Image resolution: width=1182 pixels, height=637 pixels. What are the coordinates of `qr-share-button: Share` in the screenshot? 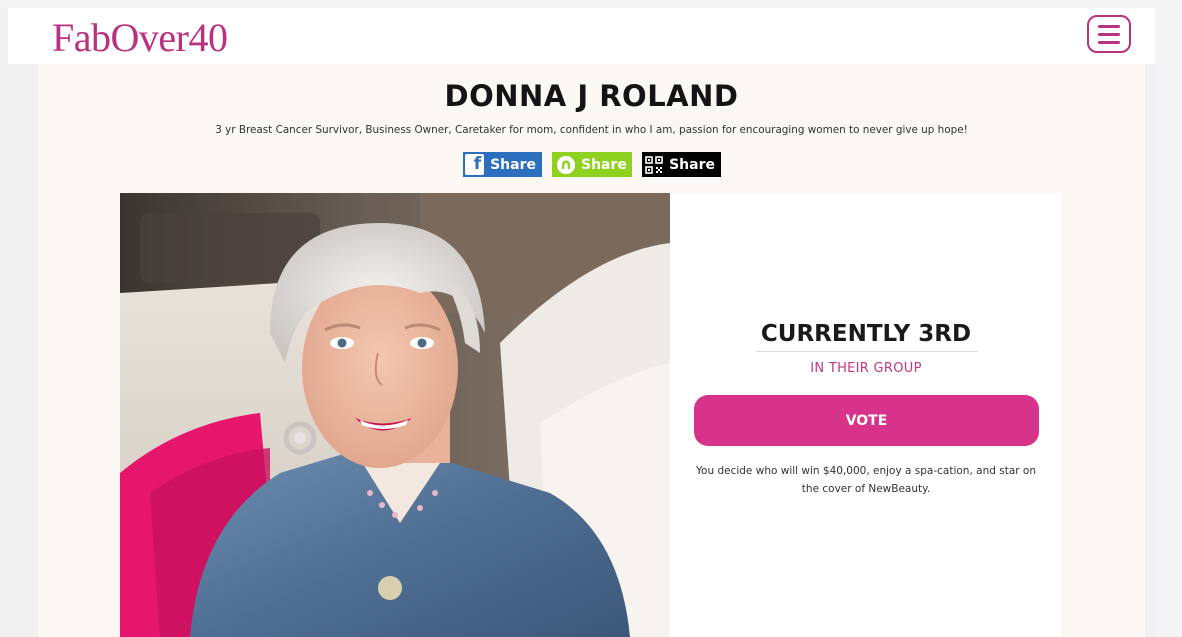 It's located at (681, 164).